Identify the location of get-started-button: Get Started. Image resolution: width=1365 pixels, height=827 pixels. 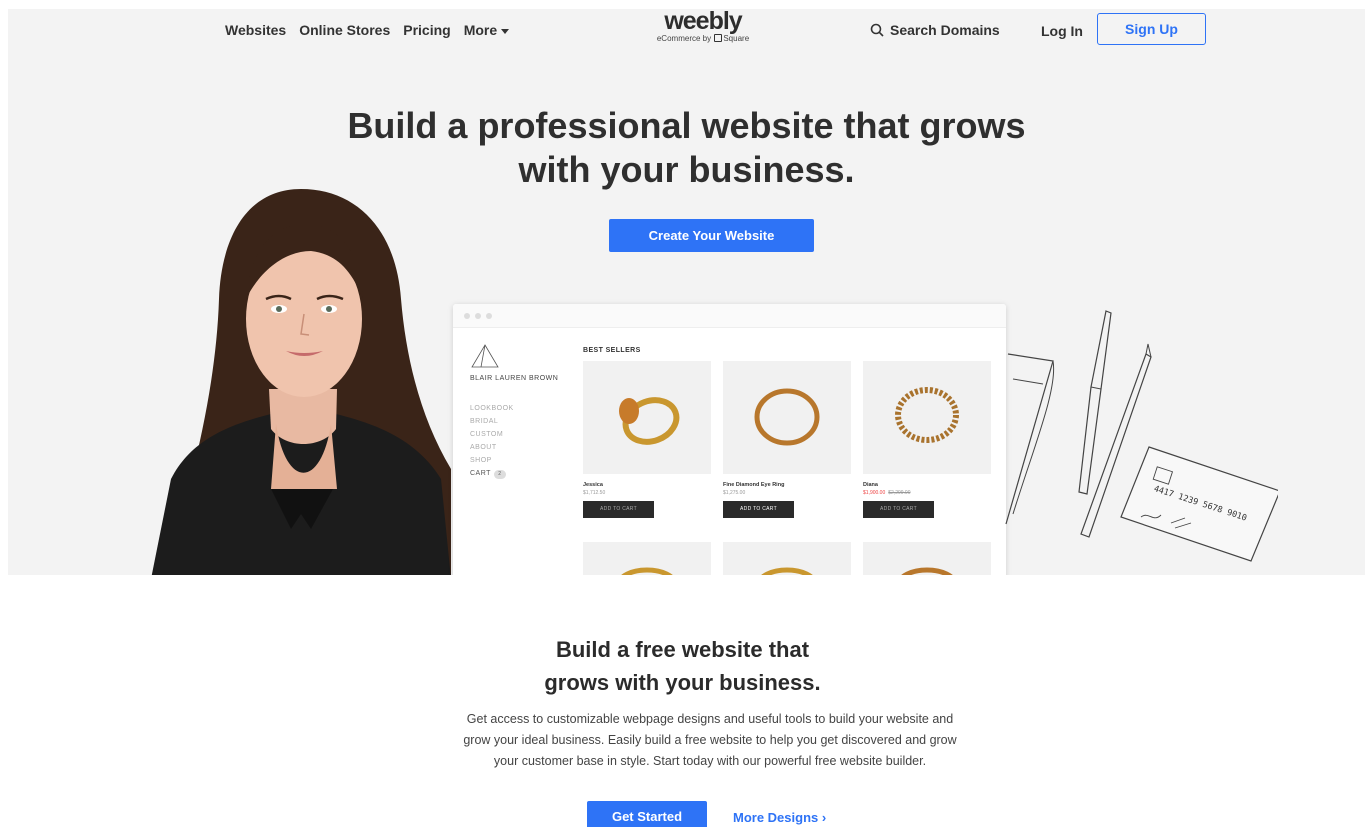
(647, 814).